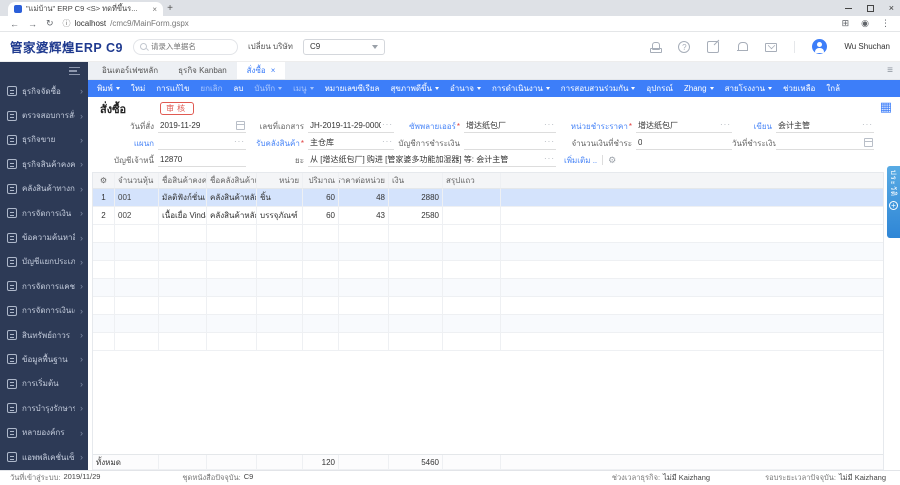 The width and height of the screenshot is (900, 485). Describe the element at coordinates (126, 23) in the screenshot. I see `url-bar: ⓘ localhost/cmc9/MainForm.gspx` at that location.